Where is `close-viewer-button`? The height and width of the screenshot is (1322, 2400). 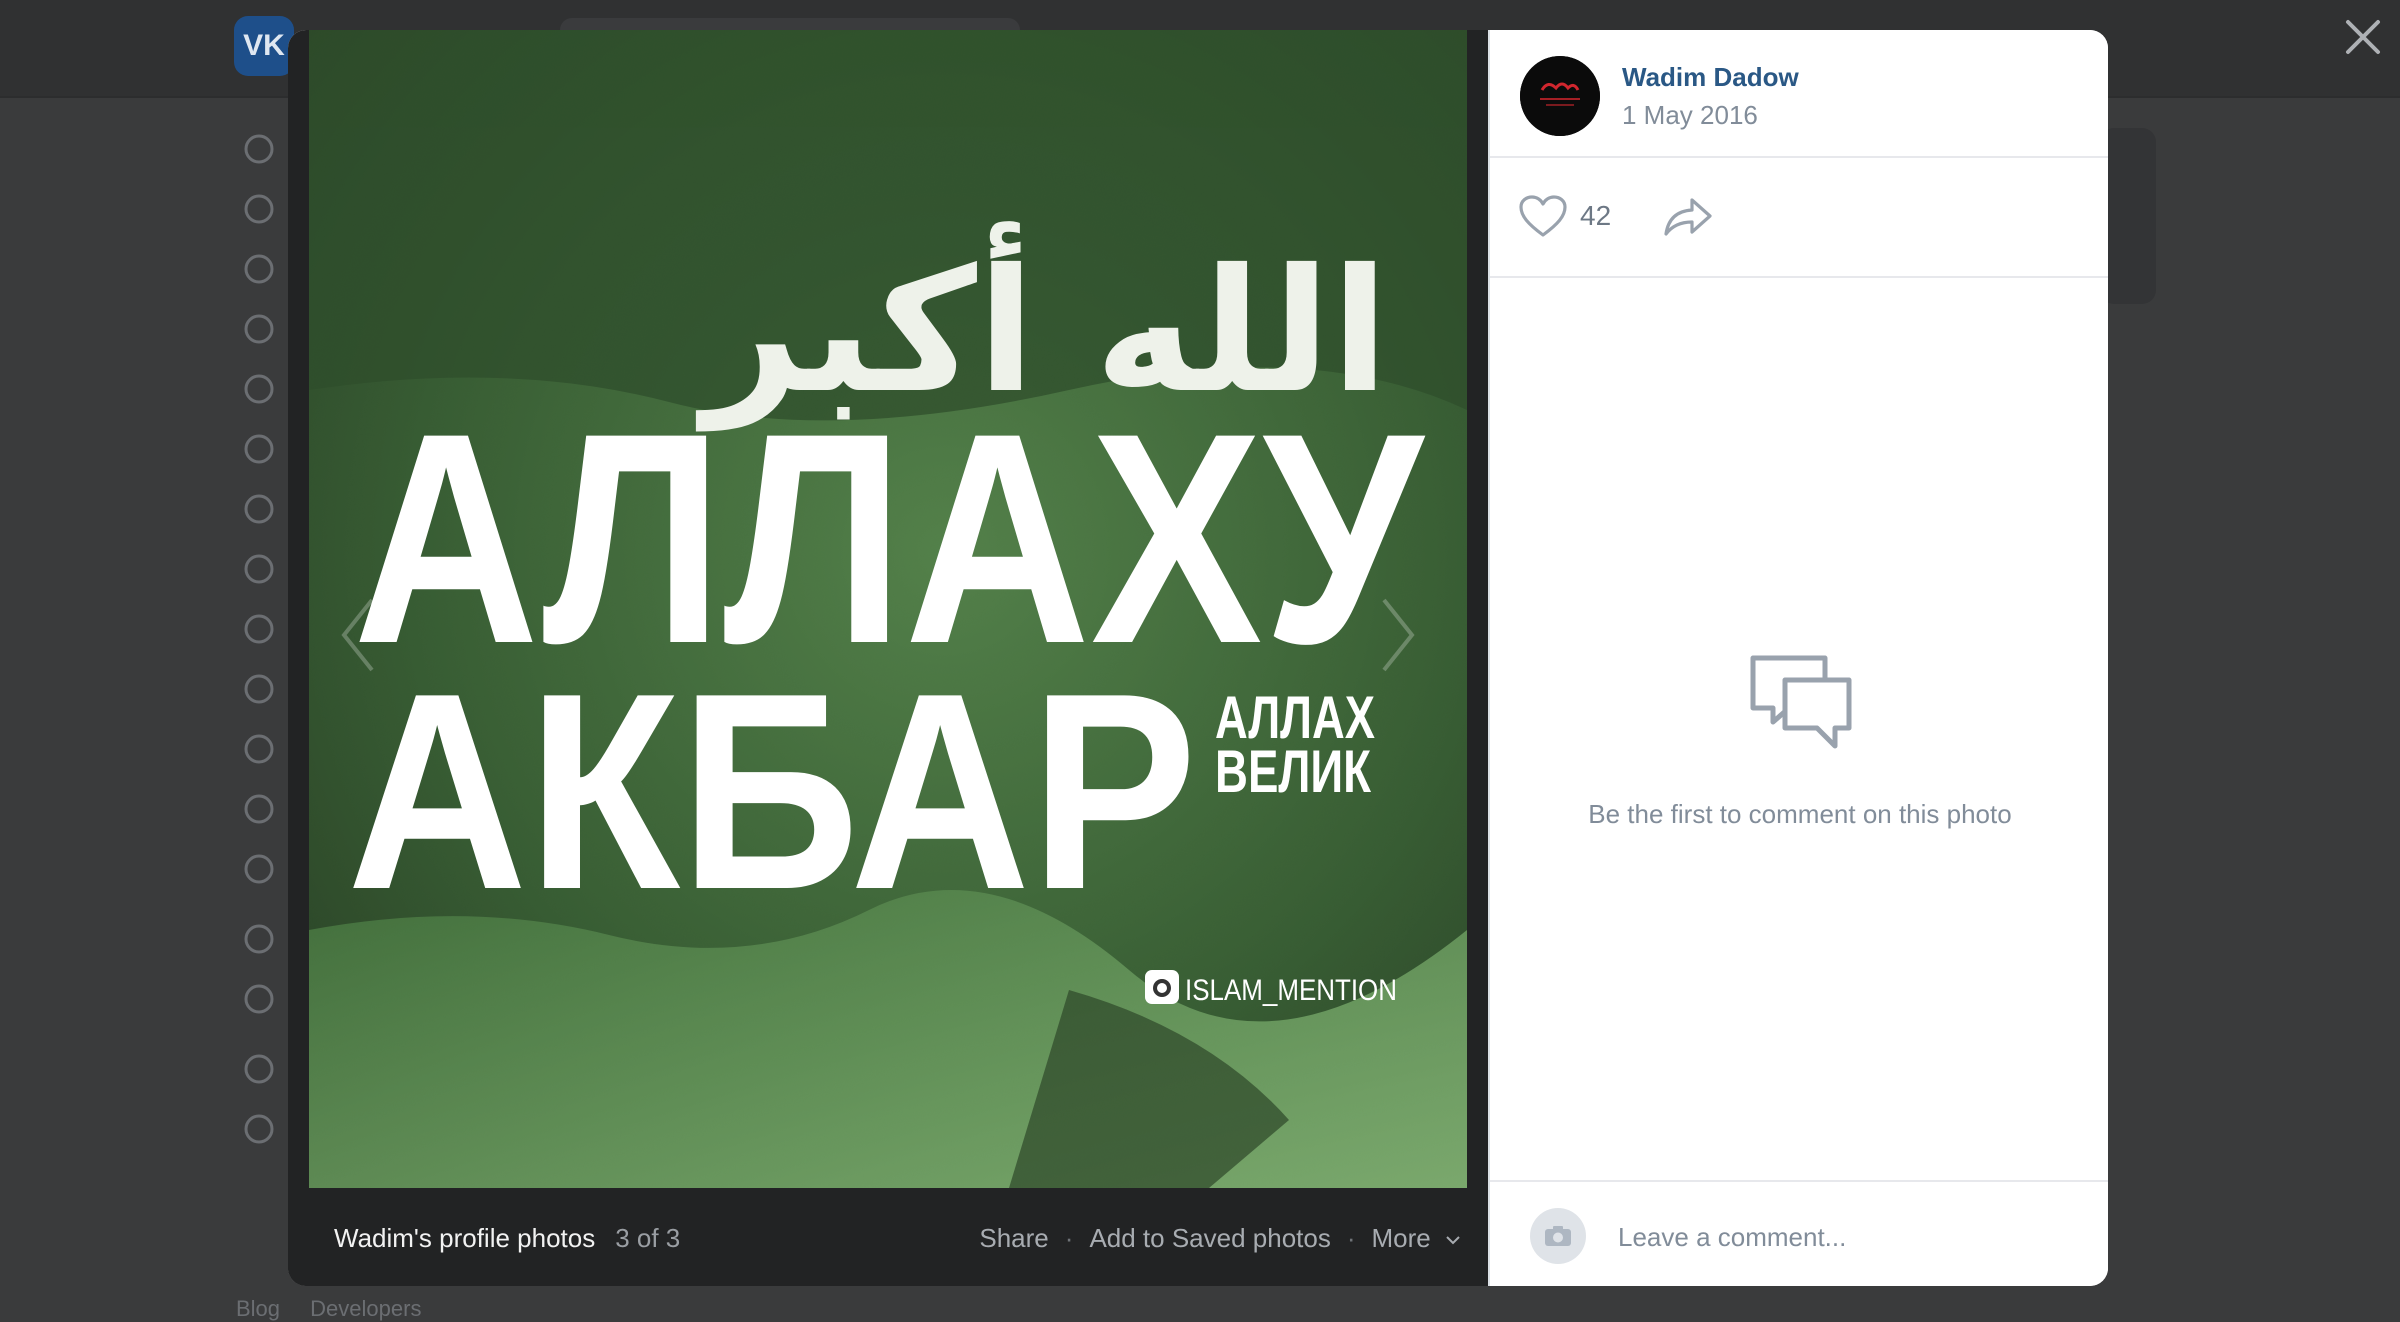
close-viewer-button is located at coordinates (2363, 37).